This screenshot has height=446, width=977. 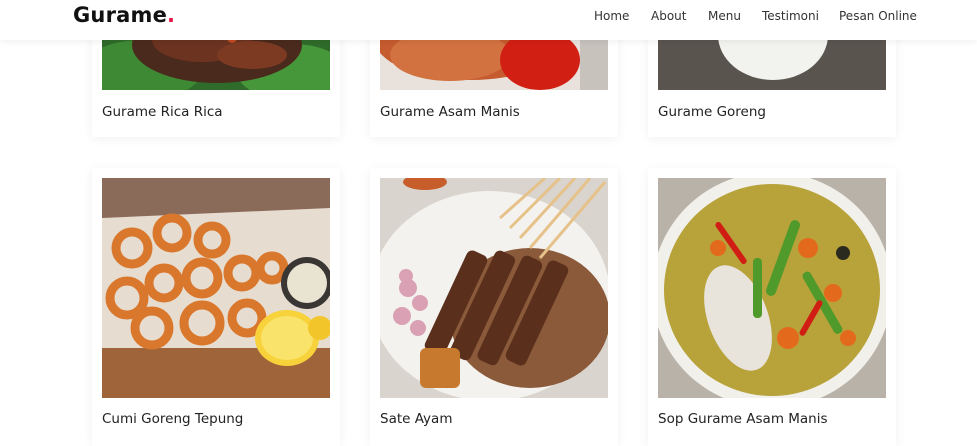 What do you see at coordinates (712, 112) in the screenshot?
I see `card-title: Gurame Goreng` at bounding box center [712, 112].